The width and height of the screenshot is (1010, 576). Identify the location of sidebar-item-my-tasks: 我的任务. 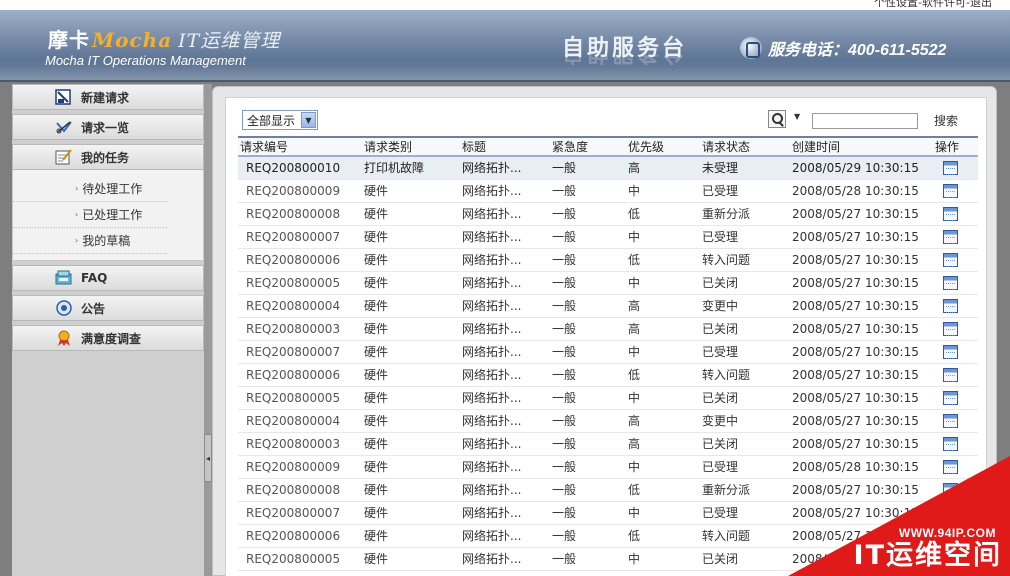
(108, 157).